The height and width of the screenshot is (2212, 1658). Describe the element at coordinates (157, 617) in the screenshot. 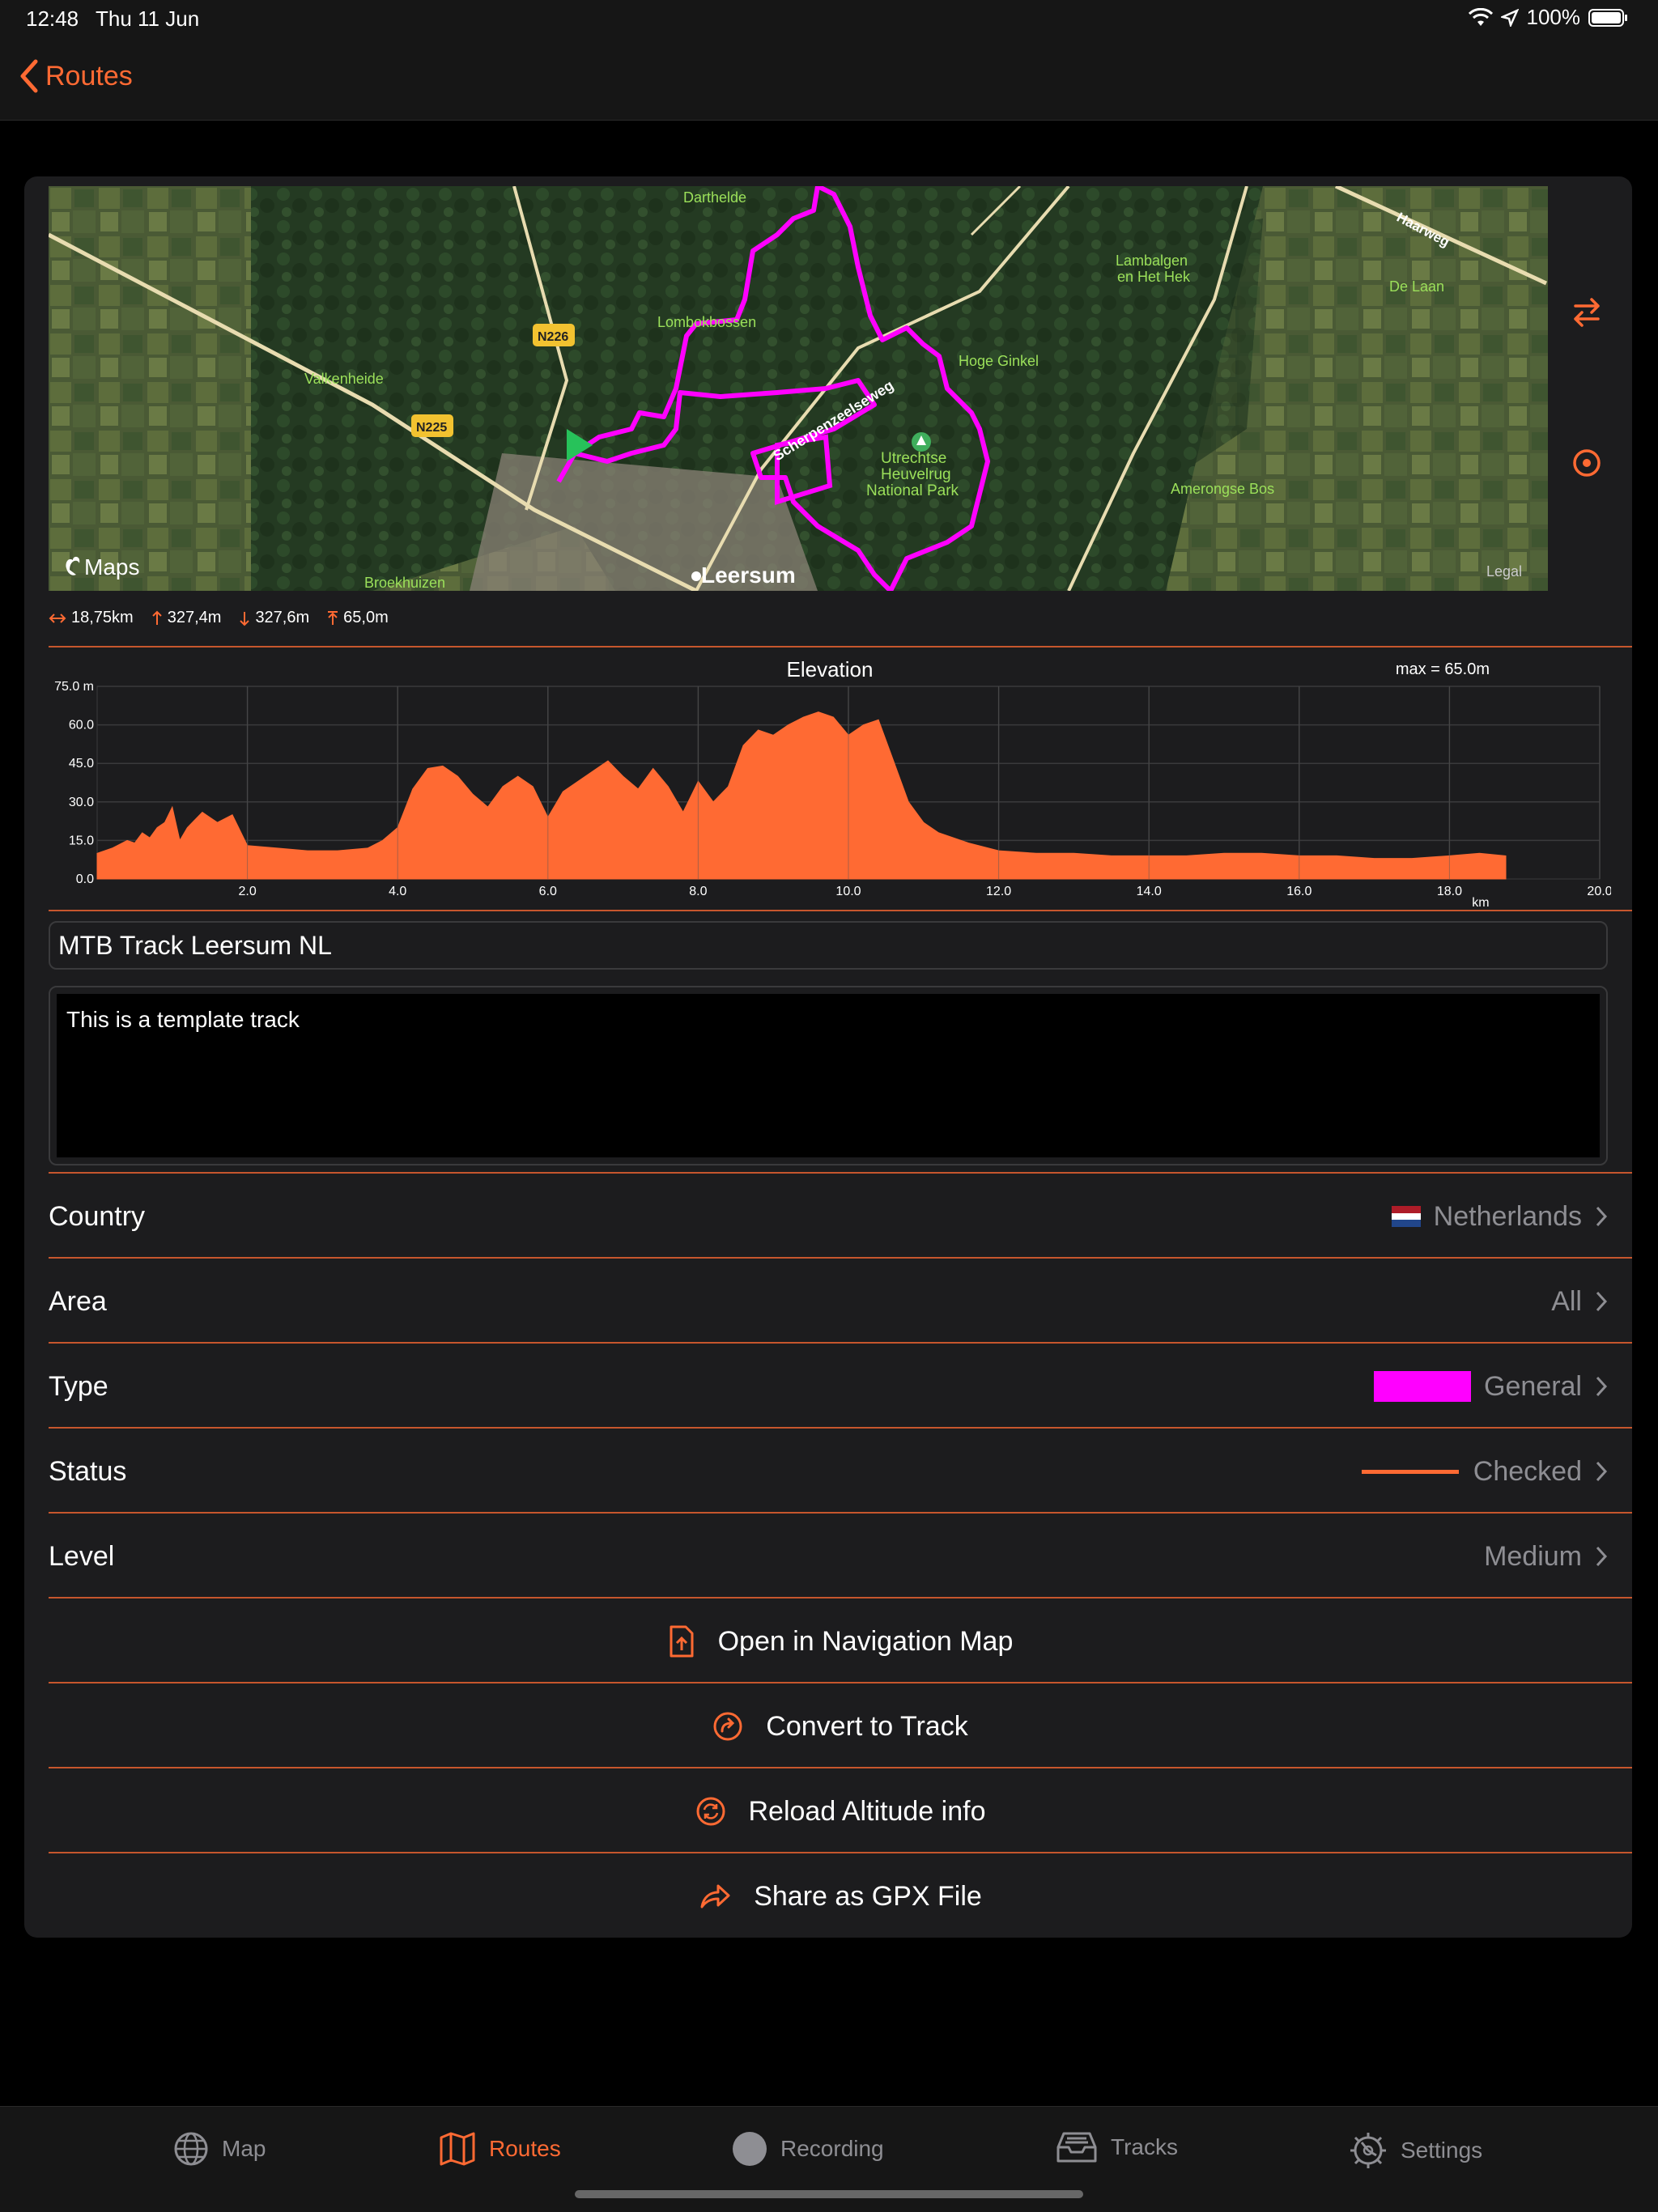

I see `arrow-up-icon` at that location.